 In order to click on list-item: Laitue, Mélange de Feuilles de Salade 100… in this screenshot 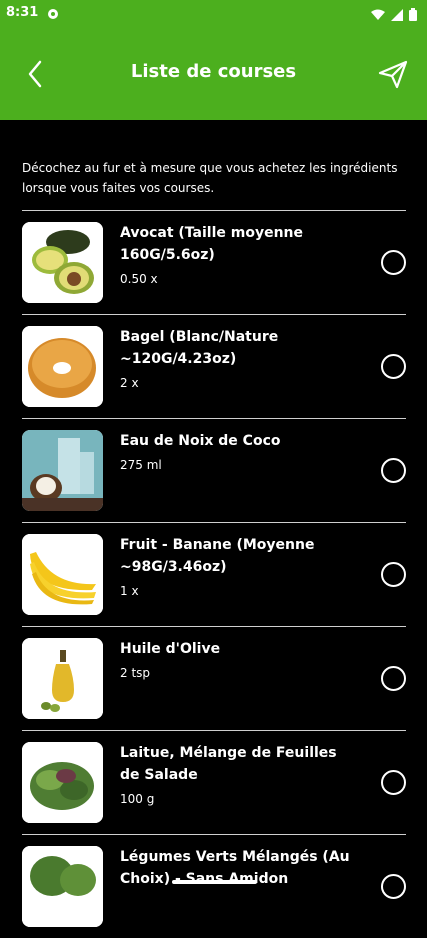, I will do `click(214, 782)`.